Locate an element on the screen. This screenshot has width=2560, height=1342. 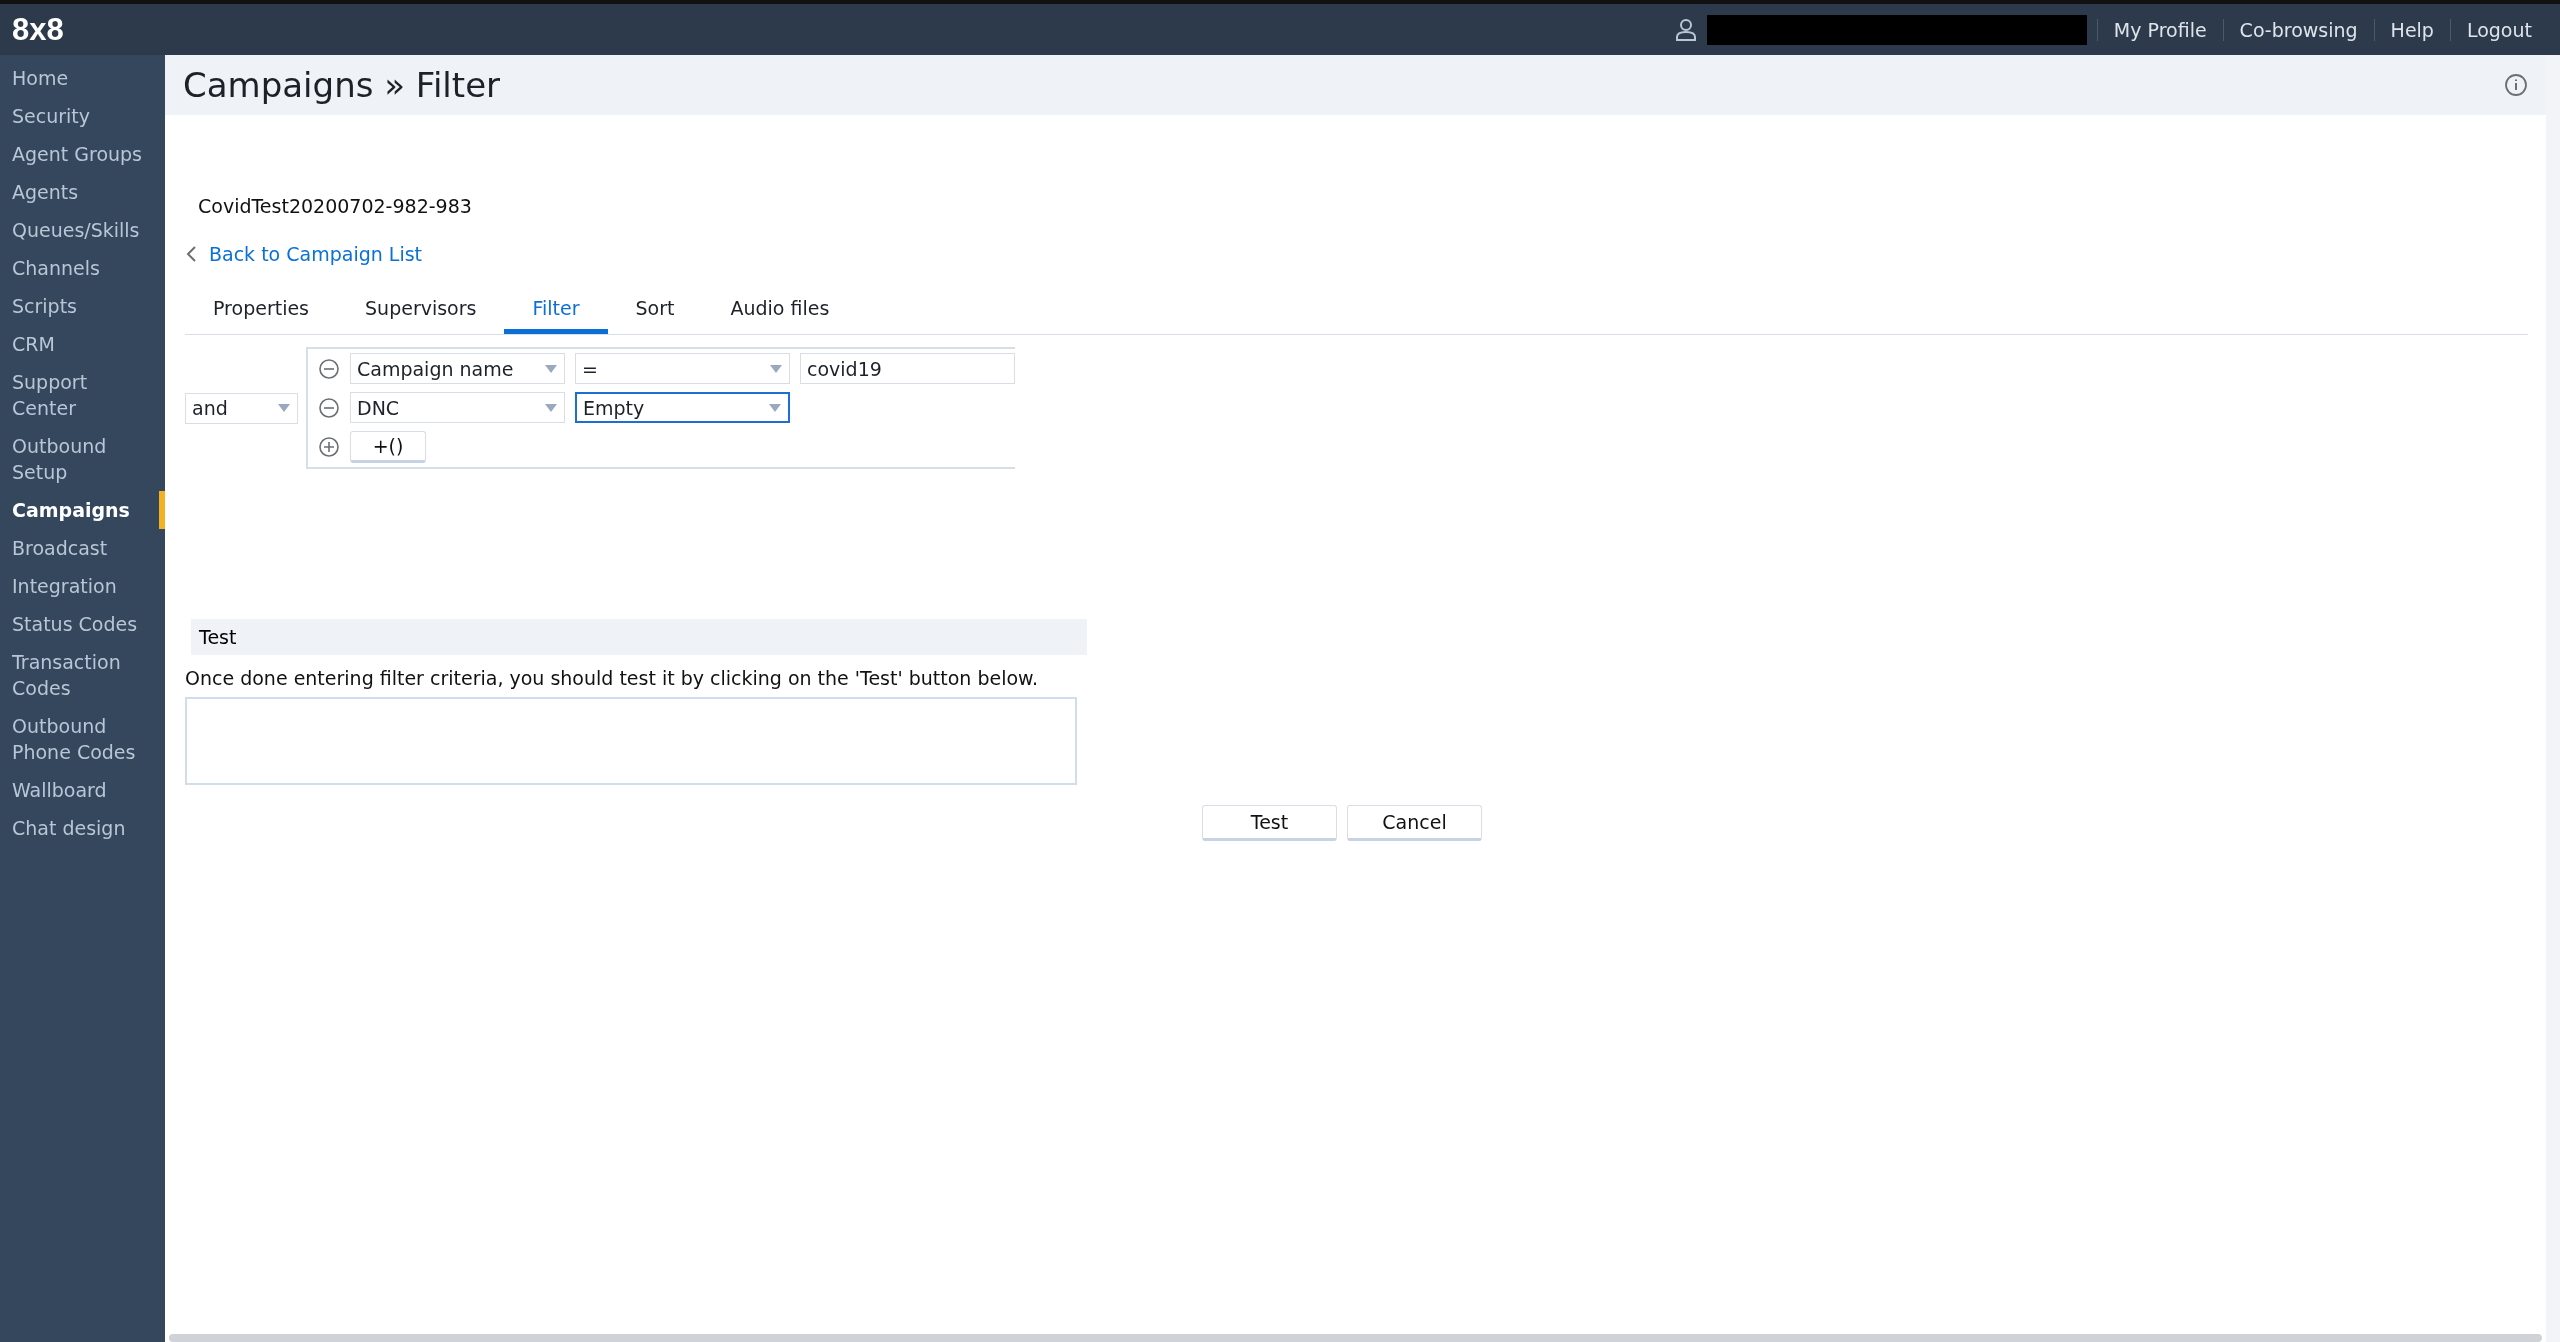
sidebar-item: Security is located at coordinates (82, 116).